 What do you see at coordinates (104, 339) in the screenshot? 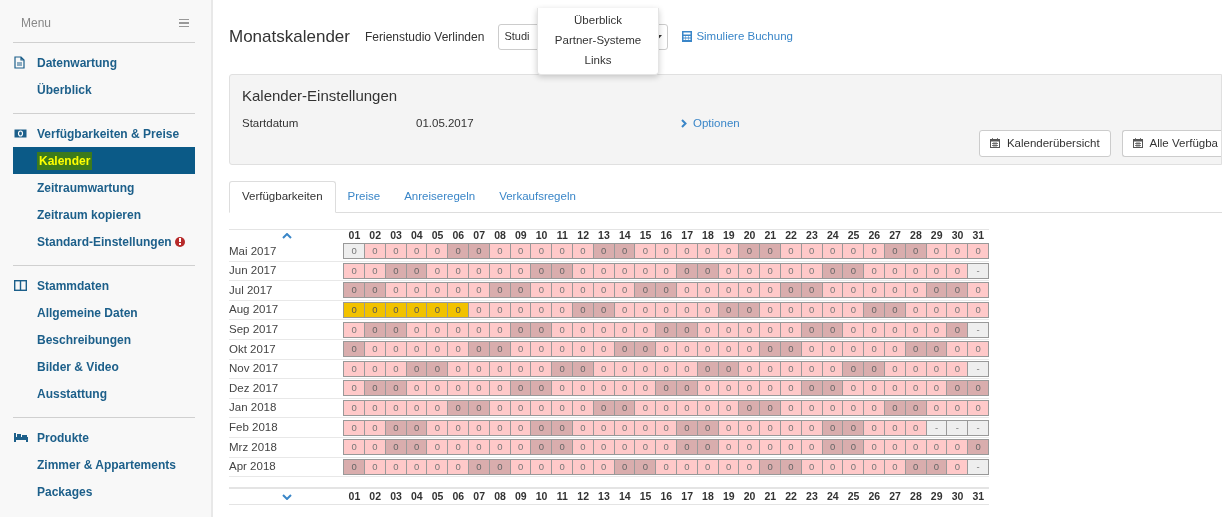
I see `sidebar-item: Beschreibungen` at bounding box center [104, 339].